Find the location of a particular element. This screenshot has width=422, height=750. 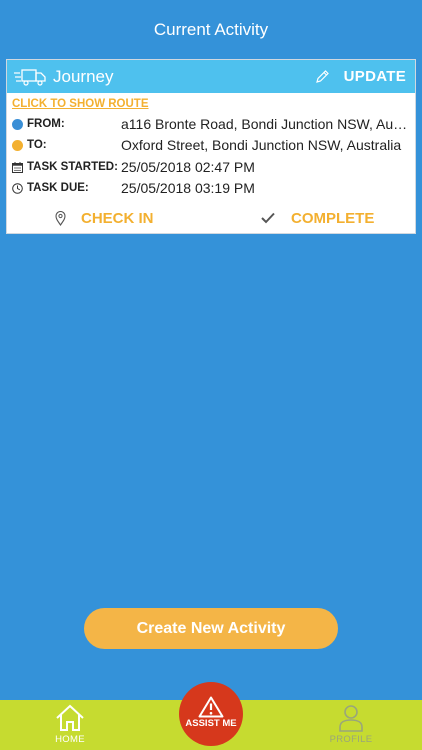

update-button: UPDATE is located at coordinates (360, 76).